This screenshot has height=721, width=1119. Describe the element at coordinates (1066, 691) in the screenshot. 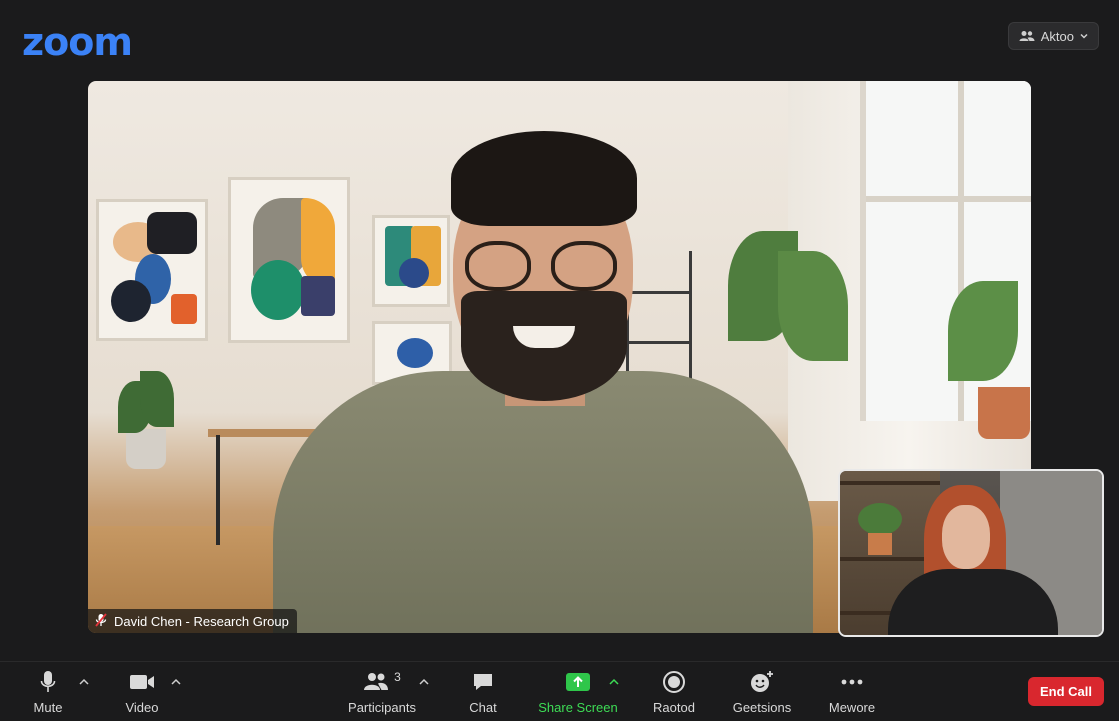

I see `end-call-button: End Call` at that location.